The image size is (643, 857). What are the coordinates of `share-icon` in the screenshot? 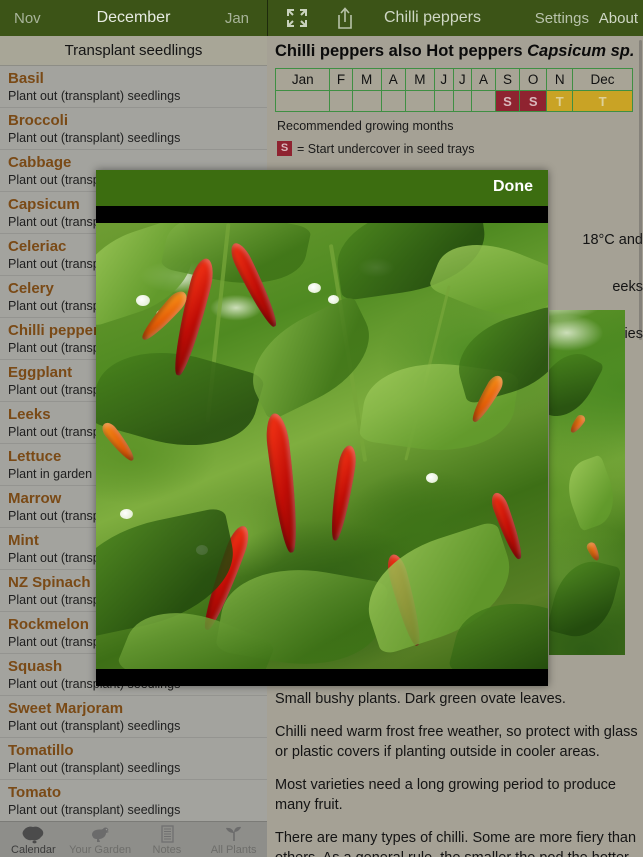 It's located at (345, 18).